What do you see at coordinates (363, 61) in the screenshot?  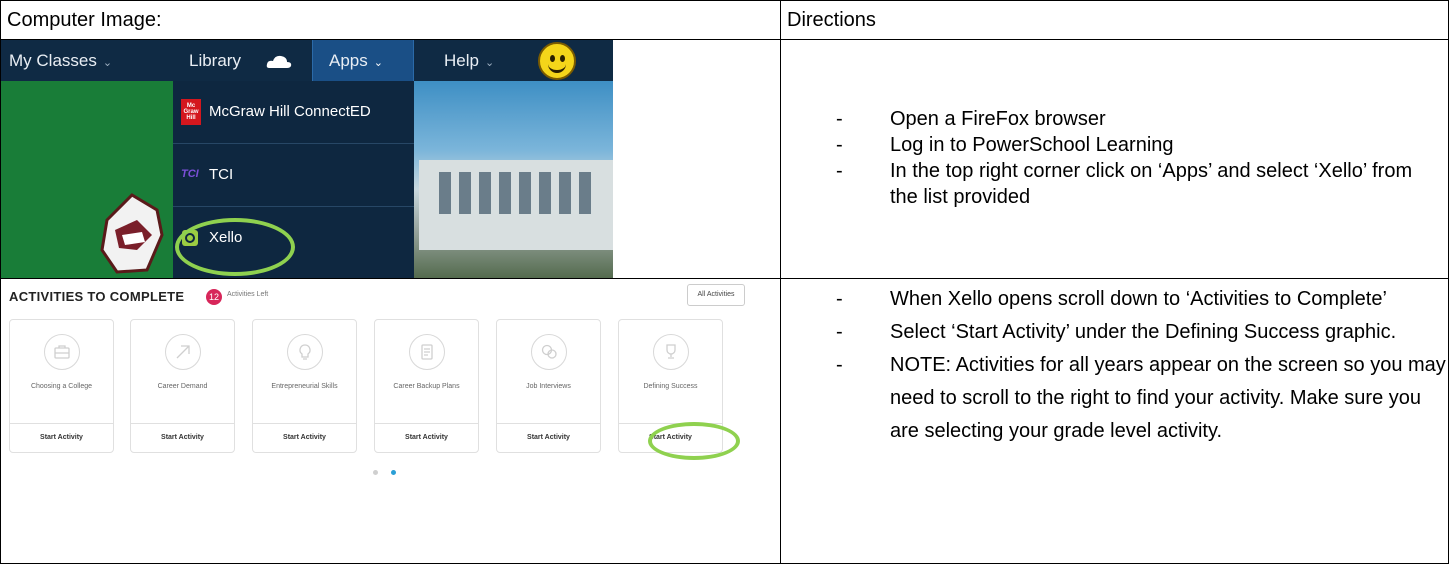 I see `nav-apps: Apps ⌄` at bounding box center [363, 61].